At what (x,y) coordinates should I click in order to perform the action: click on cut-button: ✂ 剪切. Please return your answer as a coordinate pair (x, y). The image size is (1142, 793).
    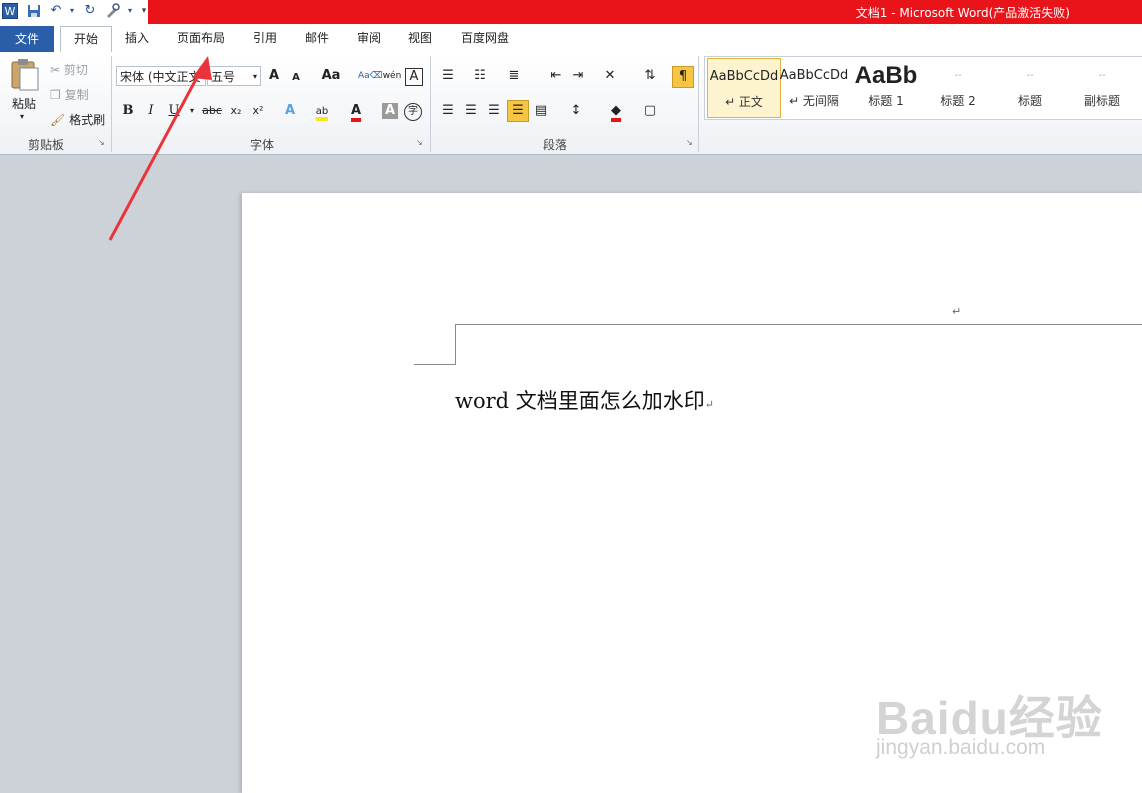
    Looking at the image, I should click on (69, 69).